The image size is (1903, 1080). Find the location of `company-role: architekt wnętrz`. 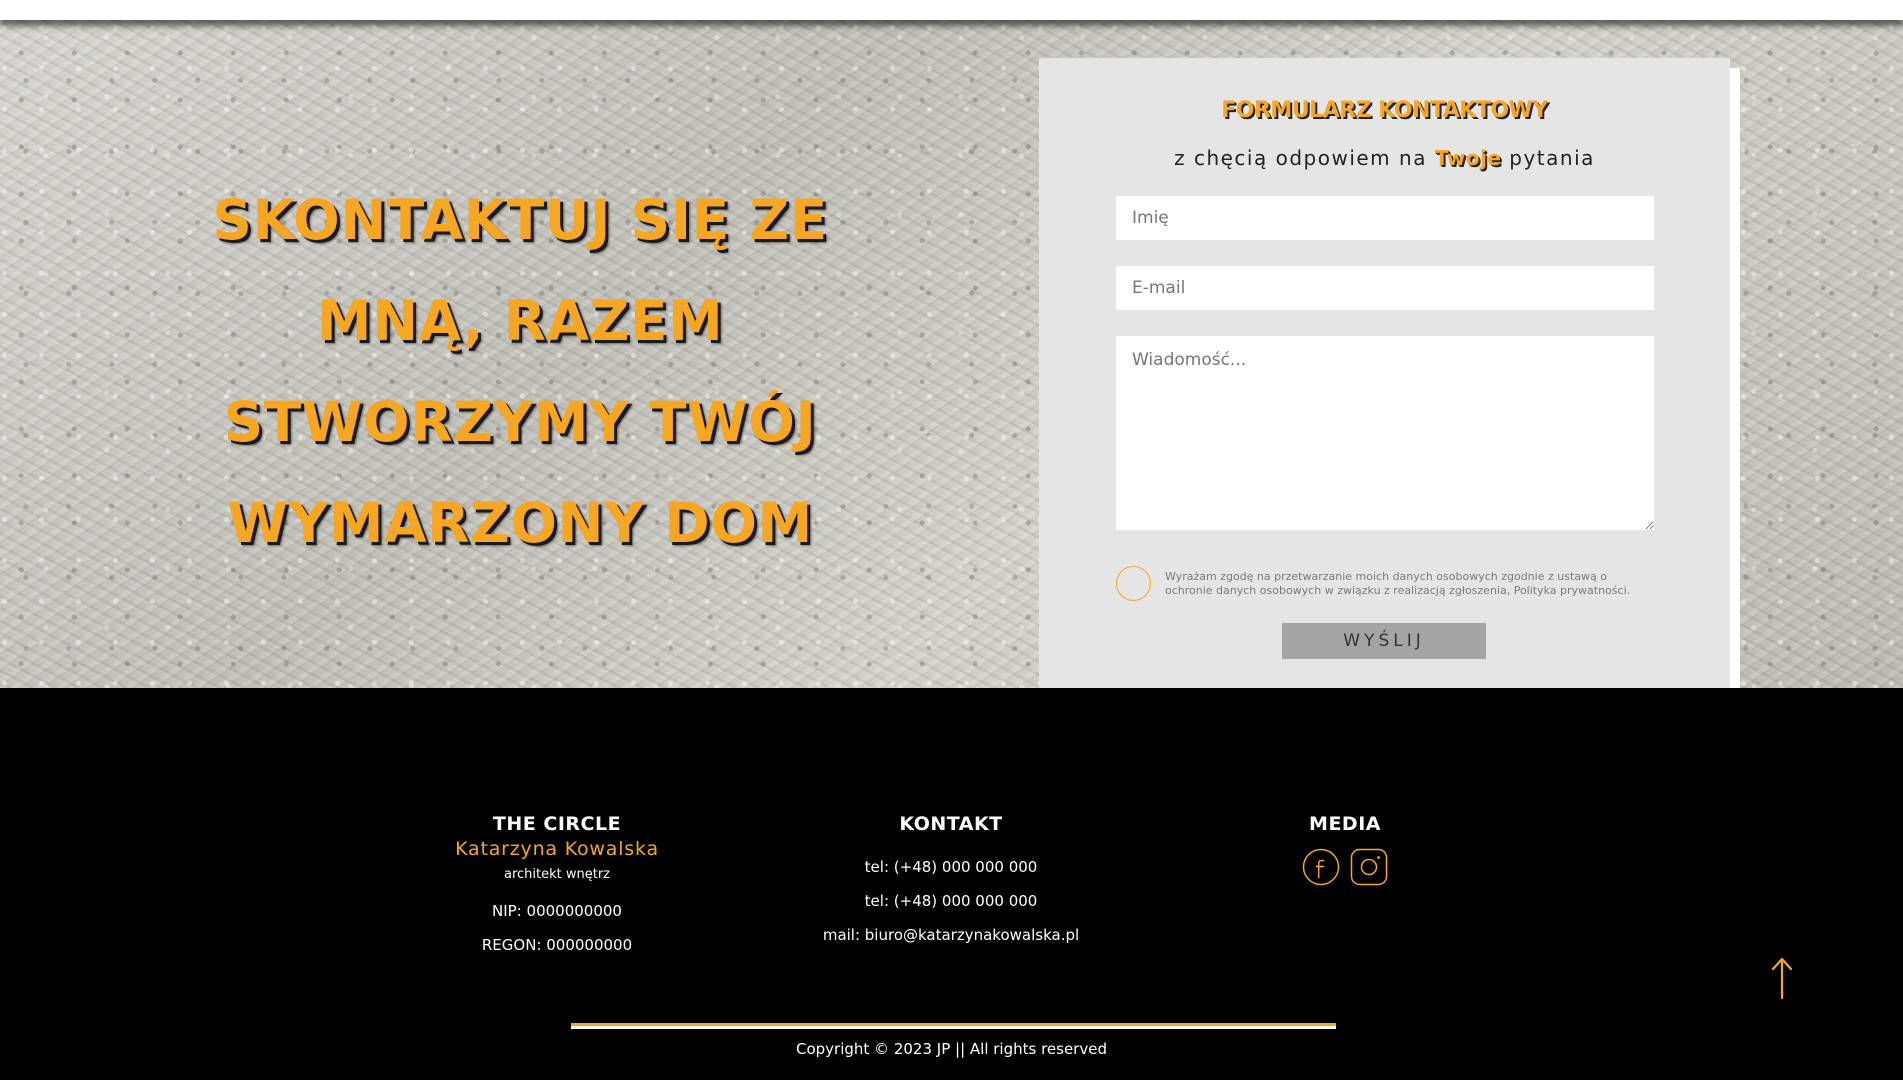

company-role: architekt wnętrz is located at coordinates (556, 874).